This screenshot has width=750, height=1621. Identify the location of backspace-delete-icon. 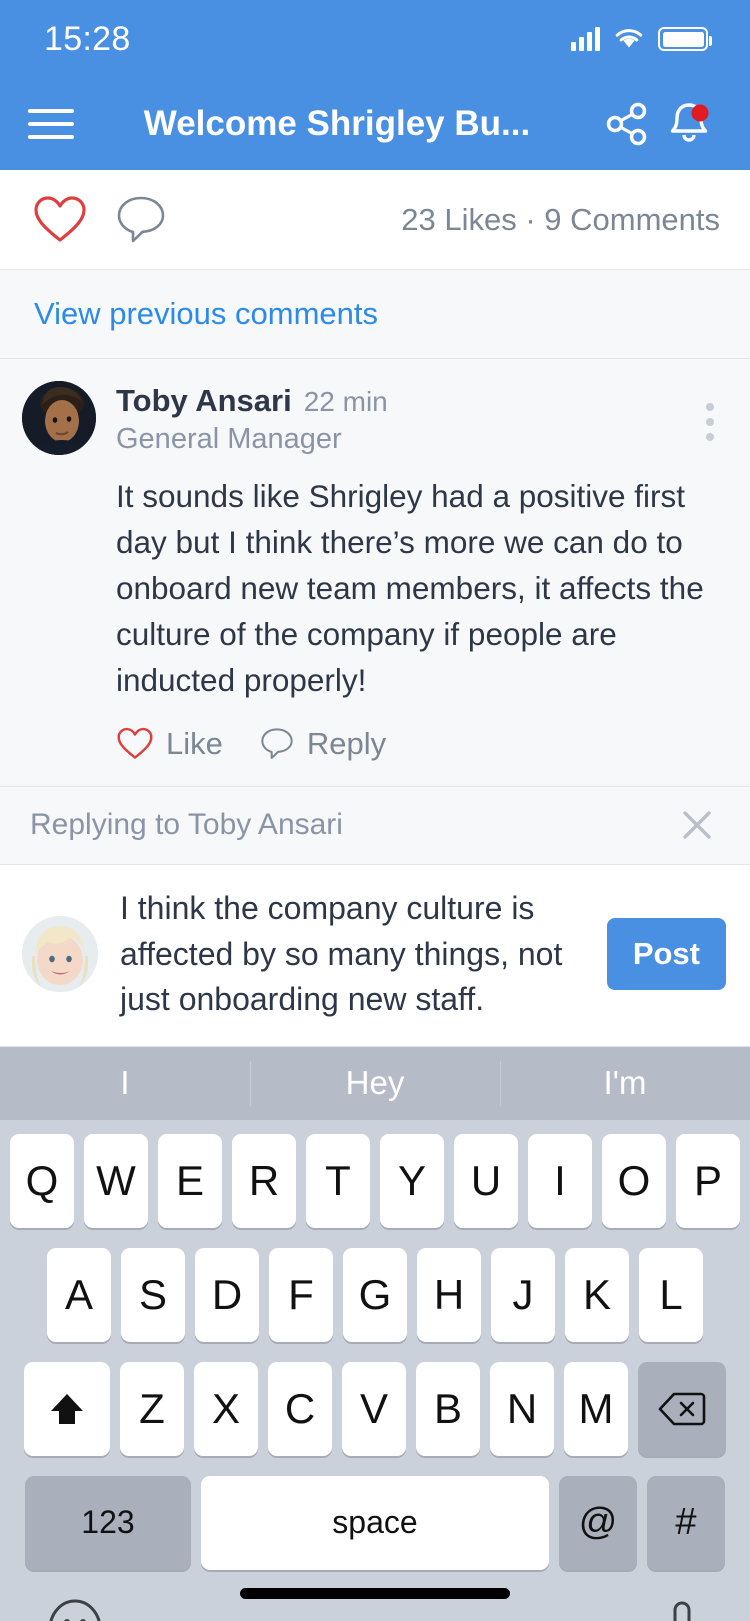
(682, 1408).